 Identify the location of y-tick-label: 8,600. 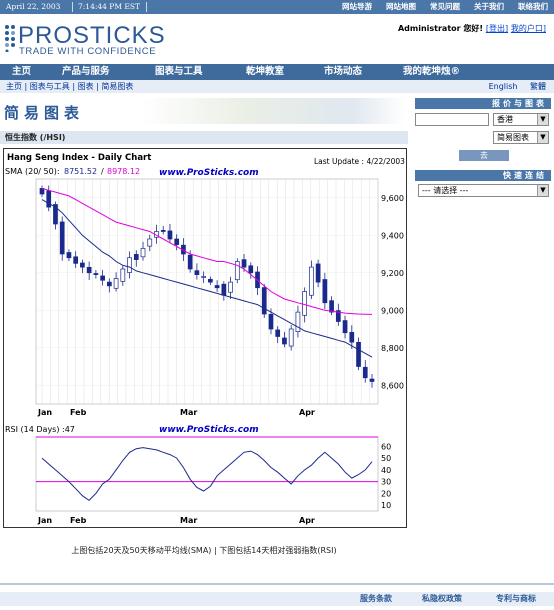
(392, 385).